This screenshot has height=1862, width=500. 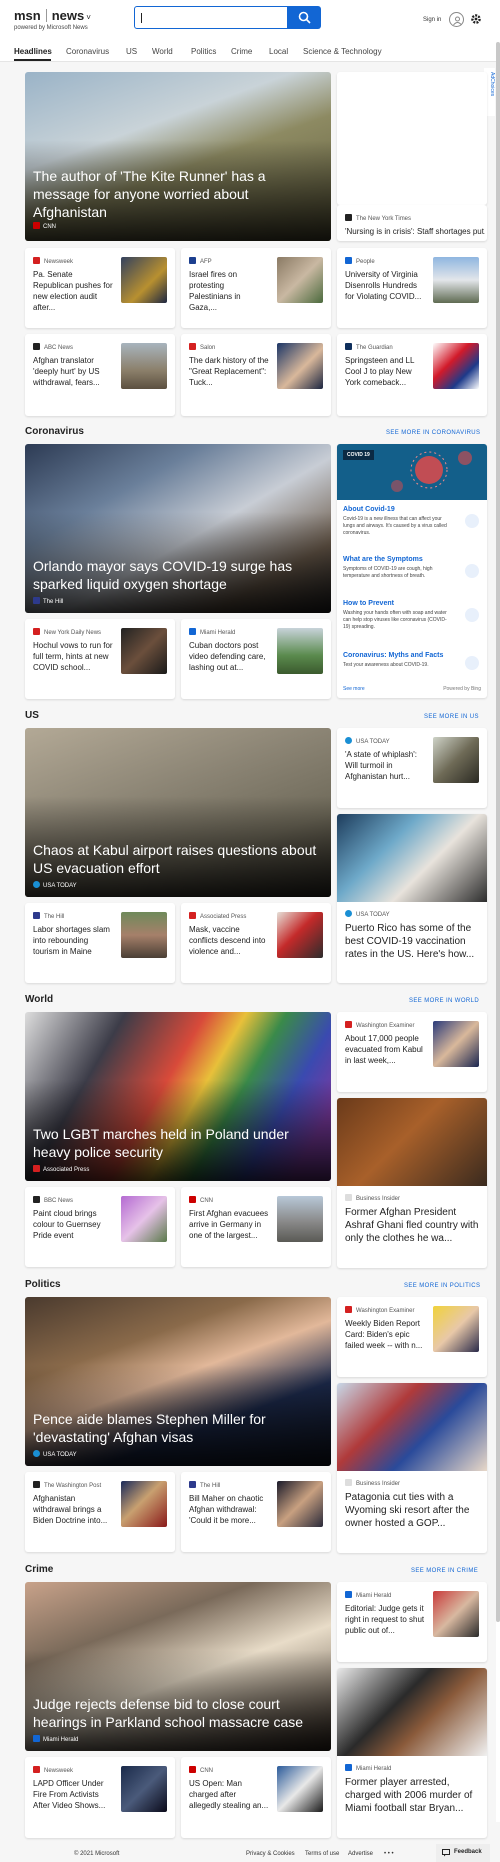 I want to click on tab-crime: Crime, so click(x=241, y=51).